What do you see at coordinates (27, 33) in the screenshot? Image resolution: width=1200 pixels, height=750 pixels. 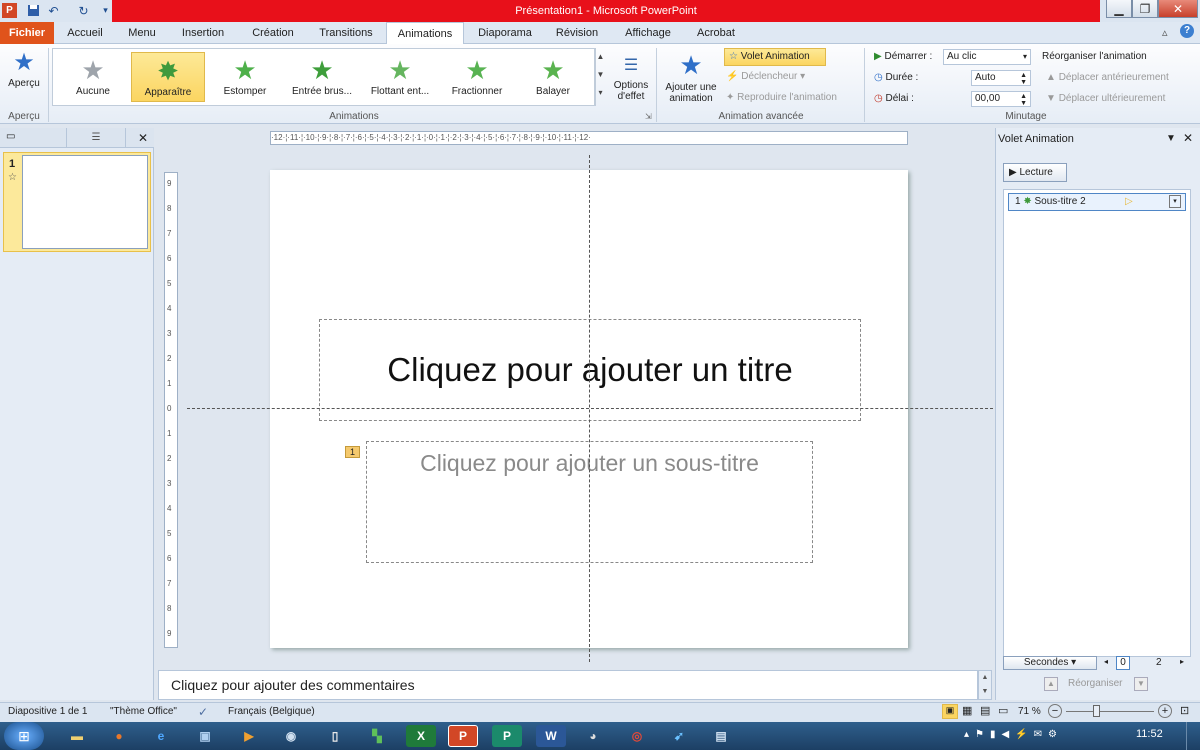 I see `tab-fichier: Fichier` at bounding box center [27, 33].